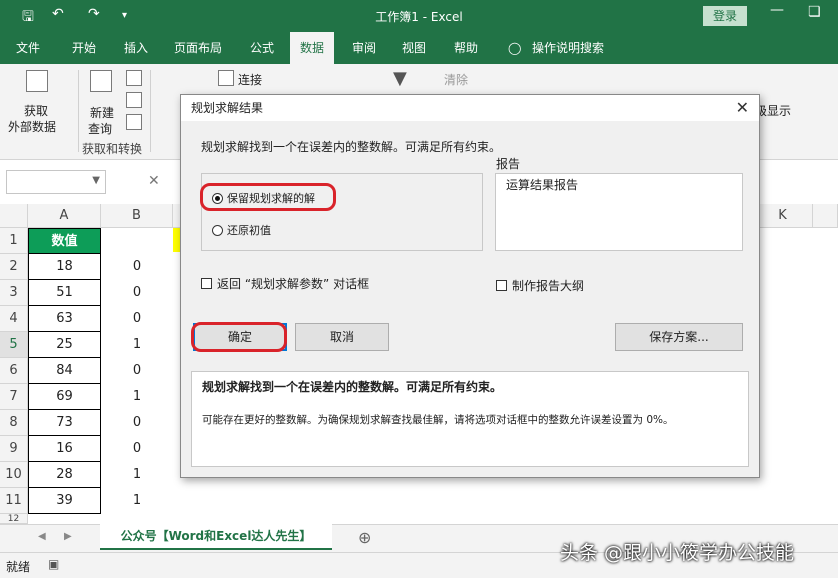 This screenshot has width=838, height=578. I want to click on lightbulb-icon: ◯, so click(515, 48).